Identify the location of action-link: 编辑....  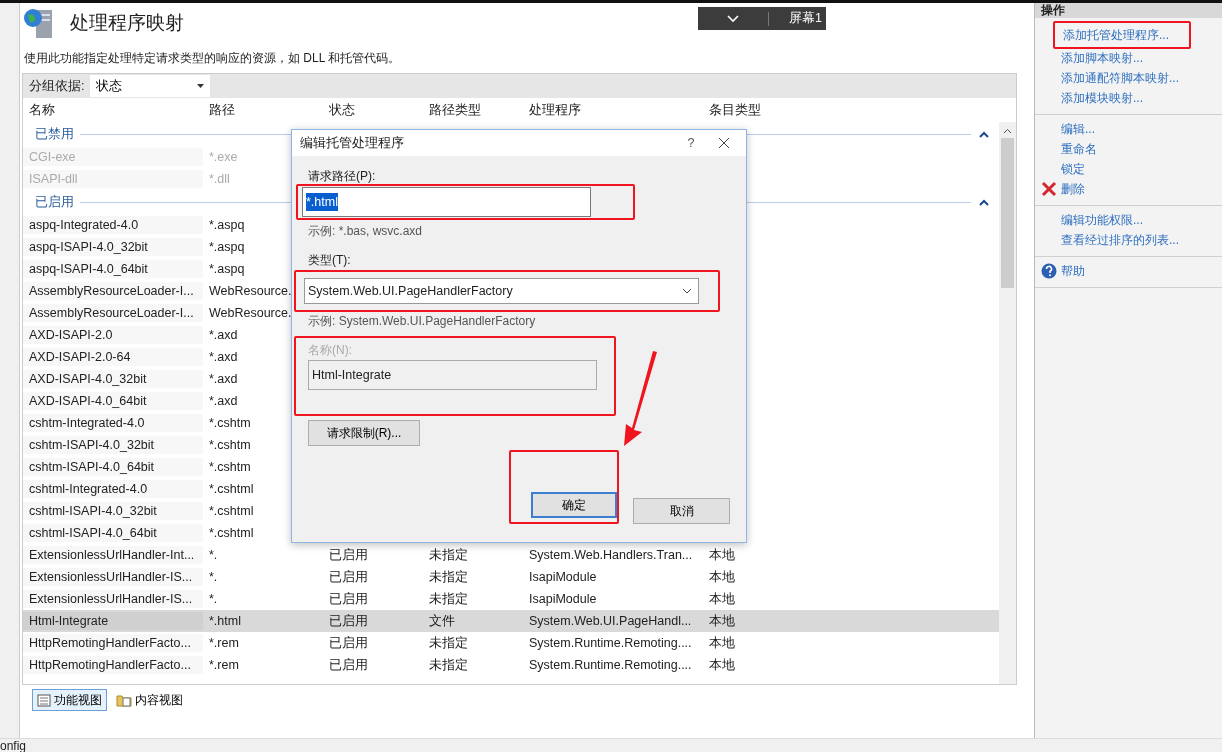
(1081, 129).